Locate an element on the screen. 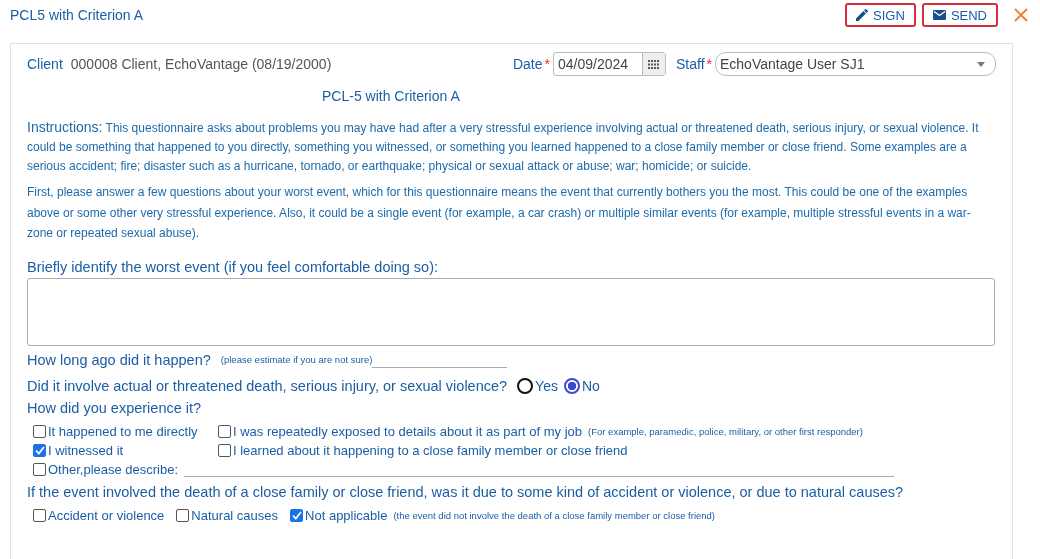  radio-label: Yes is located at coordinates (546, 385).